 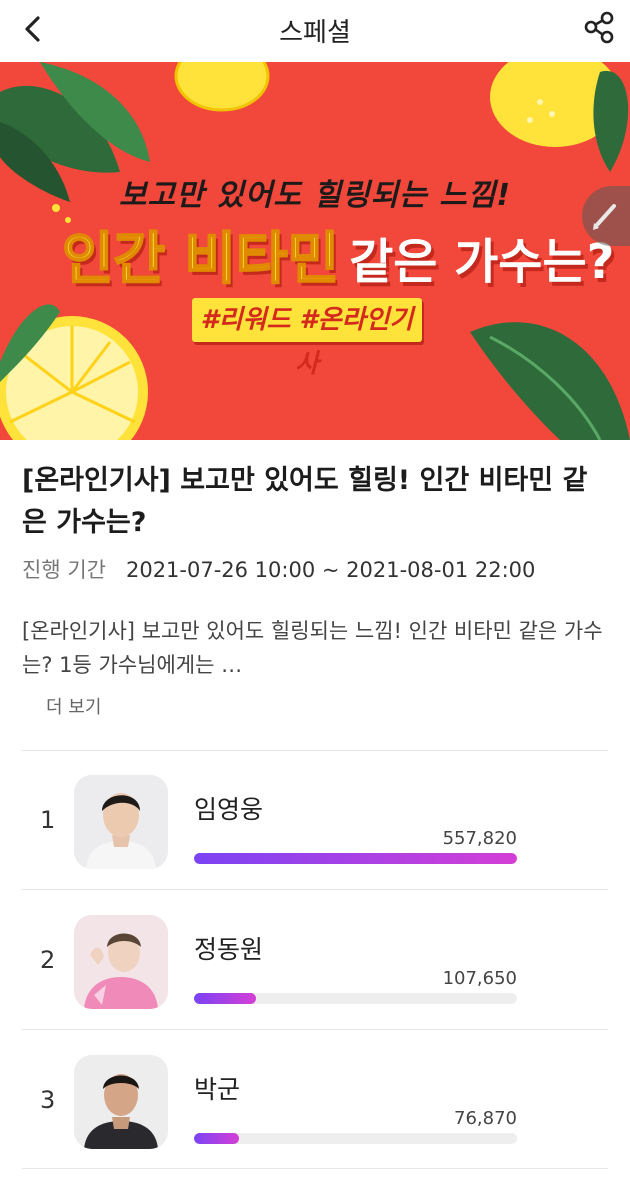 What do you see at coordinates (48, 820) in the screenshot?
I see `rank-number: 1` at bounding box center [48, 820].